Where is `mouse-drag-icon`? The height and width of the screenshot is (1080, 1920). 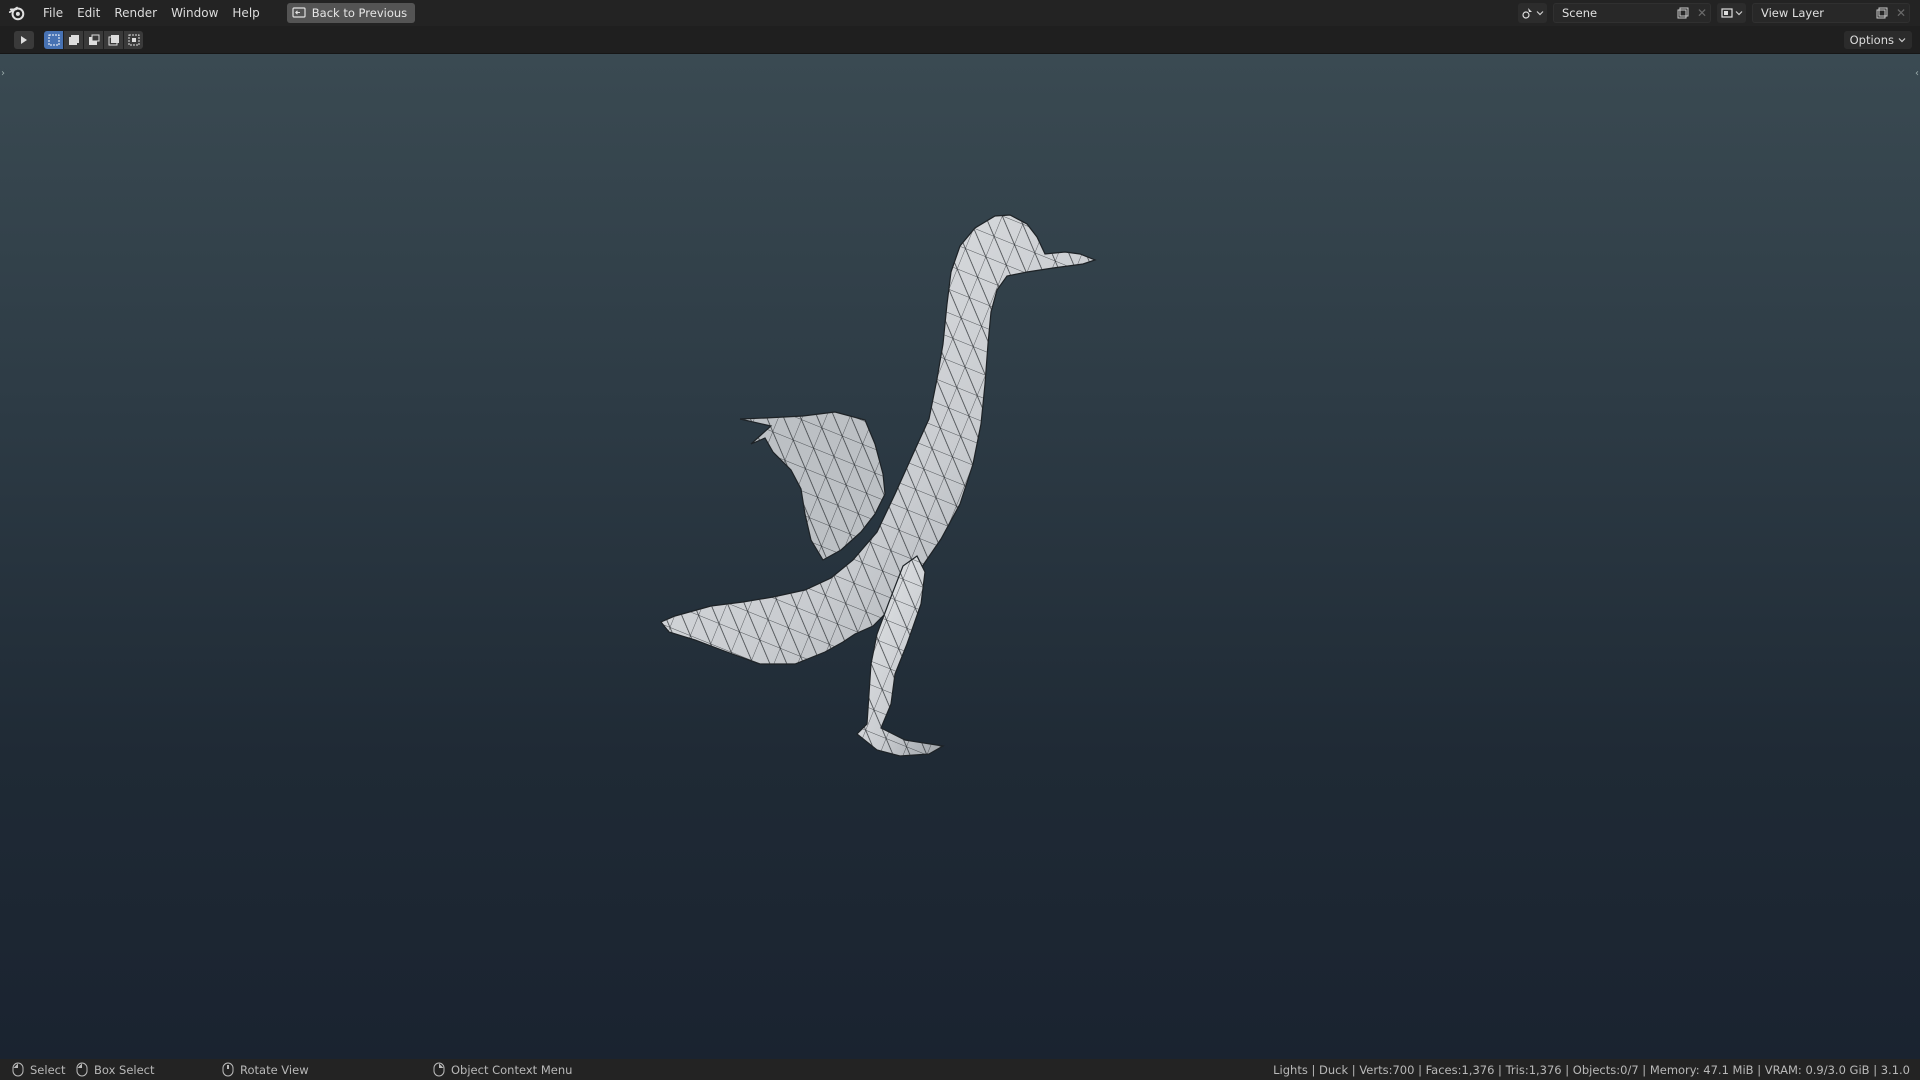
mouse-drag-icon is located at coordinates (82, 1069).